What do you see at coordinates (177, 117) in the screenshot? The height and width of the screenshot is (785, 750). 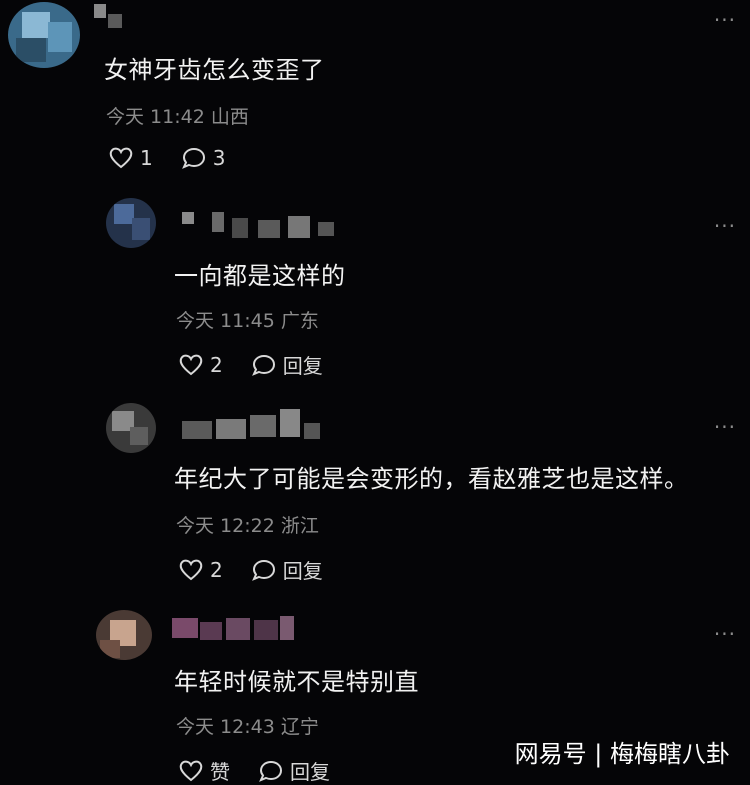 I see `comment-meta: 今天 11:42 山西` at bounding box center [177, 117].